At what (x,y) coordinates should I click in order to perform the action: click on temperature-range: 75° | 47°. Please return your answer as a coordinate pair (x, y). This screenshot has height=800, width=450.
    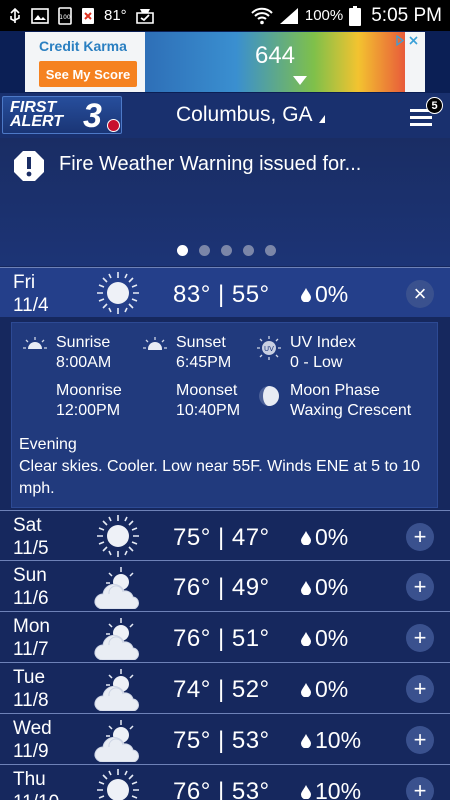
    Looking at the image, I should click on (221, 537).